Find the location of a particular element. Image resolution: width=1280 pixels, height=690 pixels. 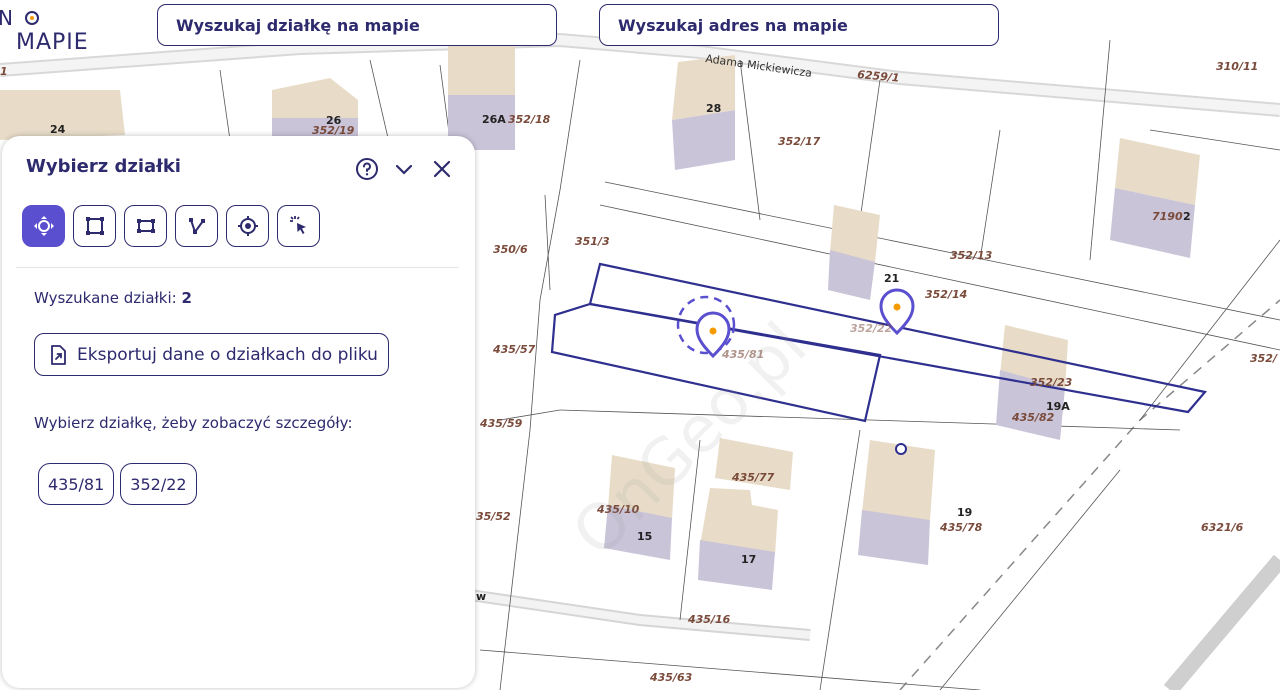

svg-text: 352/13 is located at coordinates (971, 255).